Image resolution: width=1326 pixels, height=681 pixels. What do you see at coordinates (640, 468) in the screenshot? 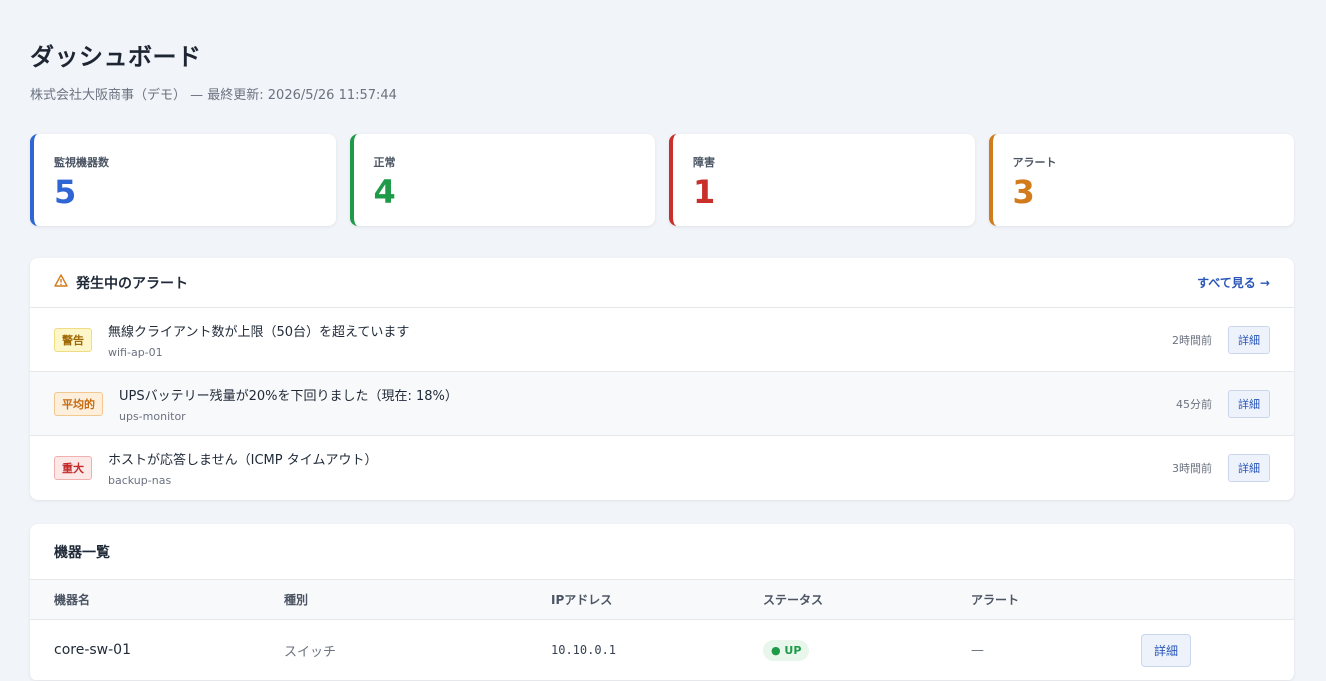
I see `alert-content: ホストが応答しません（ICMP タイムアウト） backup-nas` at bounding box center [640, 468].